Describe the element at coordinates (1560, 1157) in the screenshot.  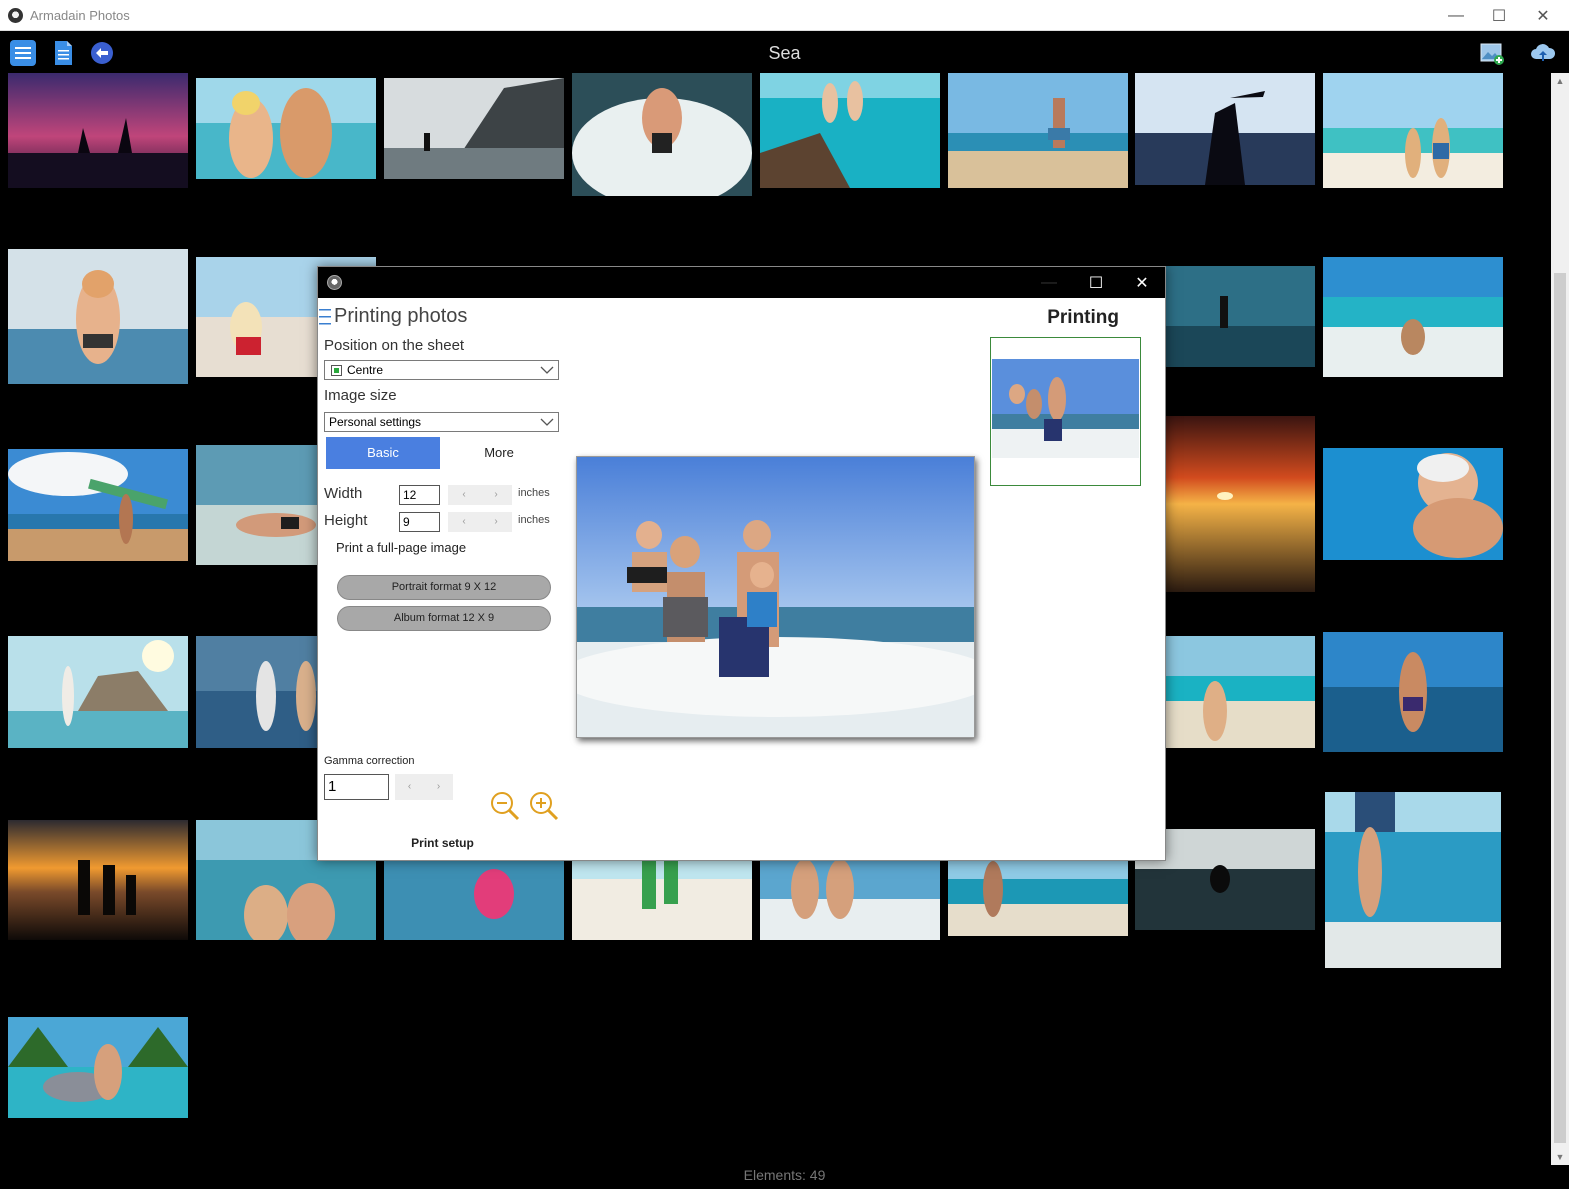
I see `scroll-down-icon: ▼` at that location.